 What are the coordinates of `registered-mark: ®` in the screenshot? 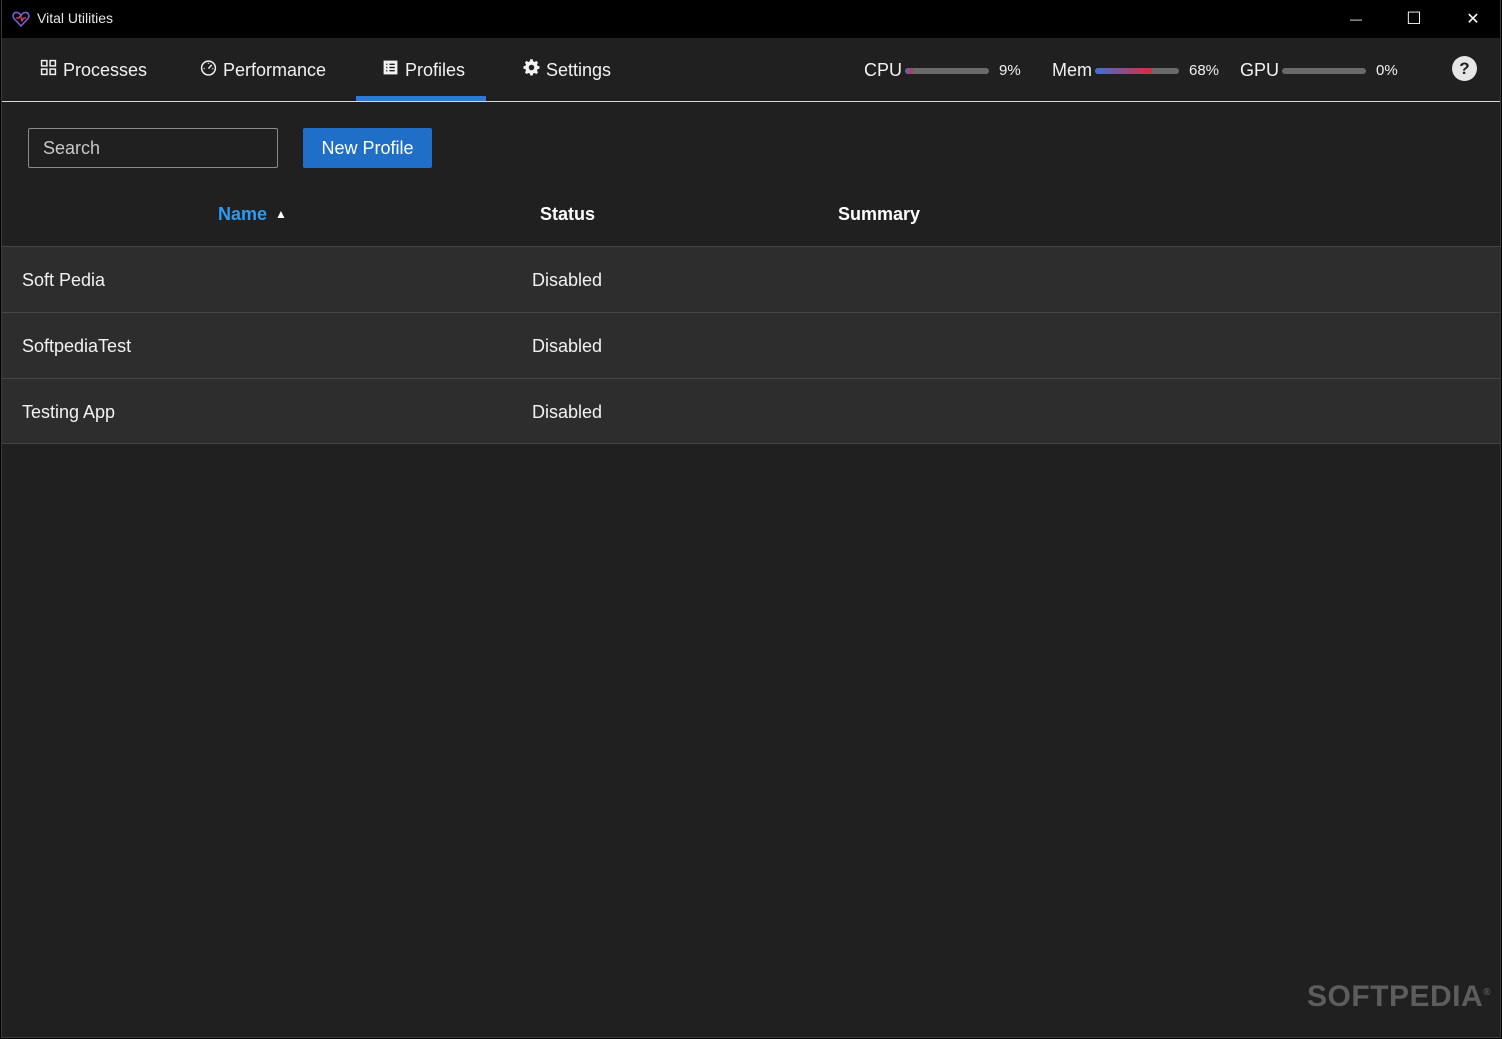 It's located at (1487, 992).